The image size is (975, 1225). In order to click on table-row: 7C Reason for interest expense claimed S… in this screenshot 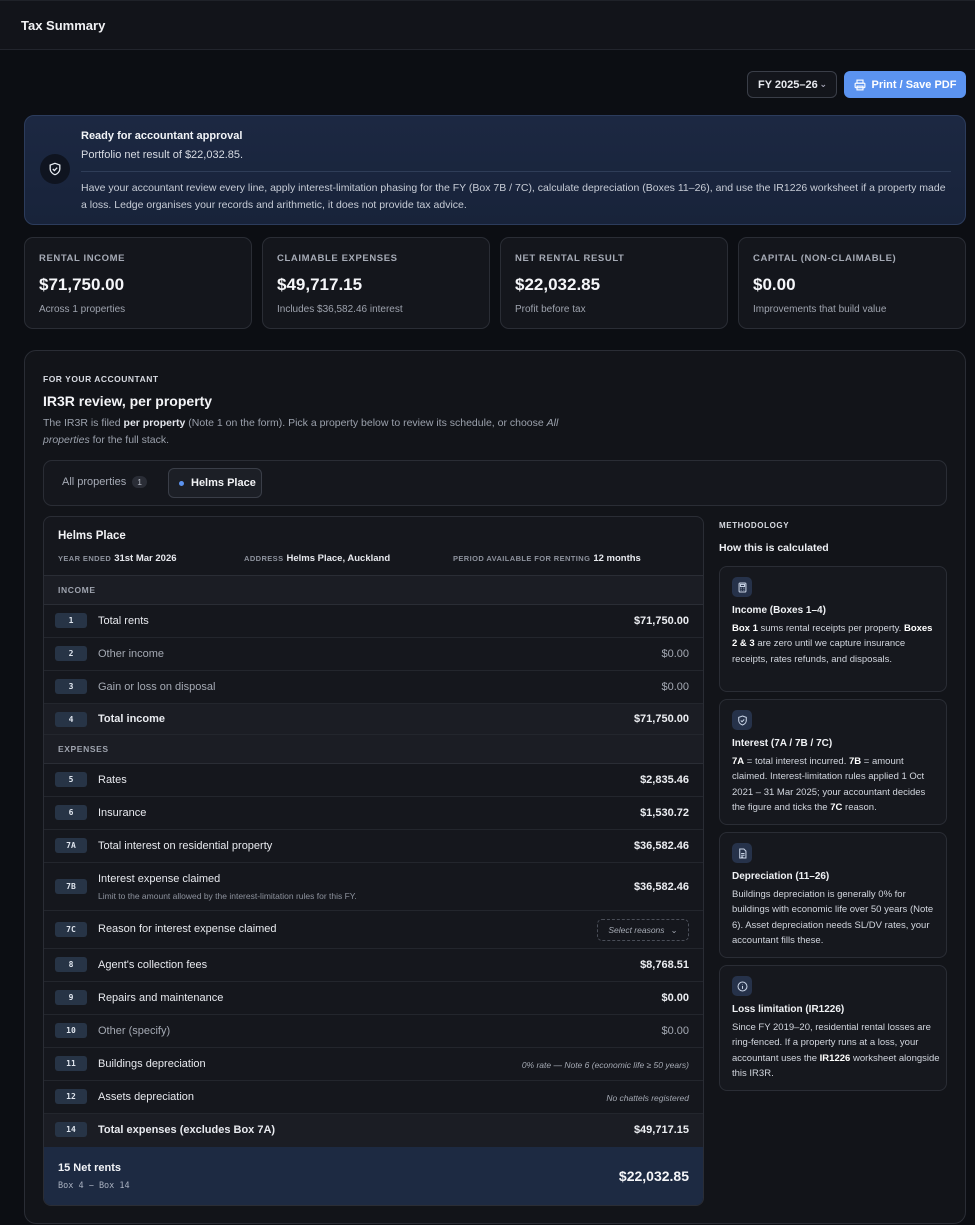, I will do `click(373, 930)`.